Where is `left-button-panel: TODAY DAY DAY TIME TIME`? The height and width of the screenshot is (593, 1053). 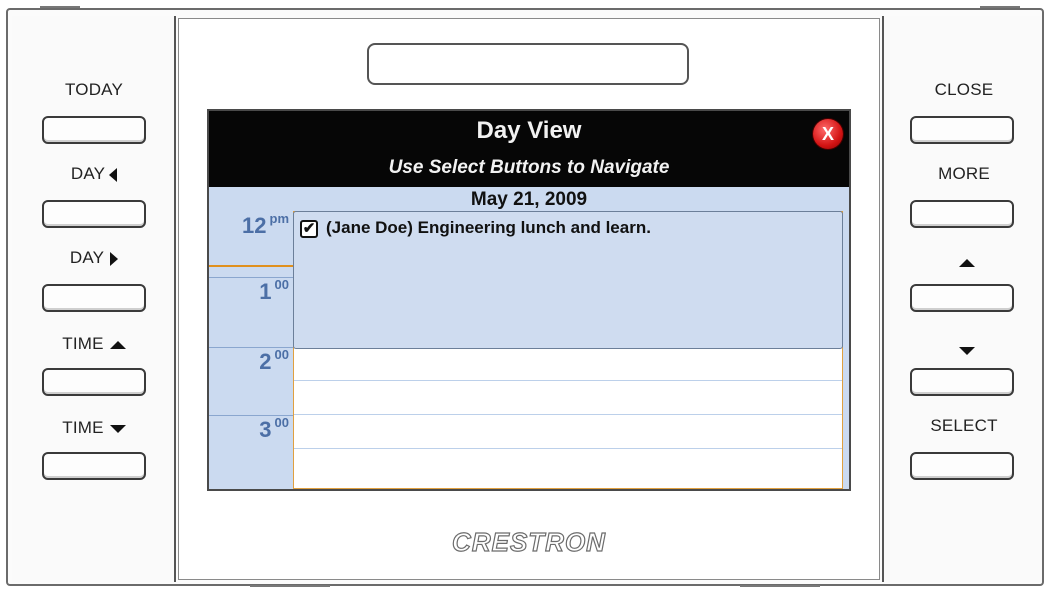 left-button-panel: TODAY DAY DAY TIME TIME is located at coordinates (94, 299).